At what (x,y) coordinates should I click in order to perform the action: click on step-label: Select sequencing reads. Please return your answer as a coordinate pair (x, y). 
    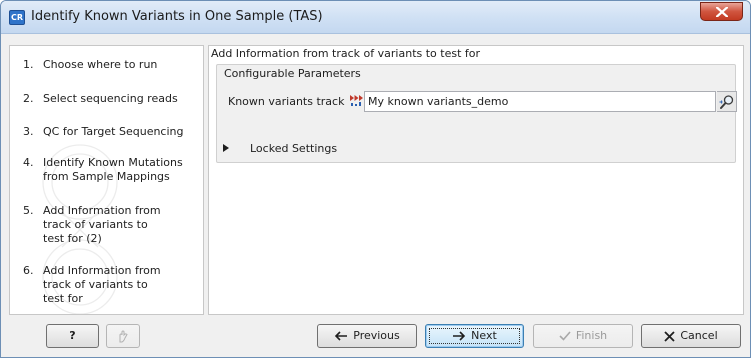
    Looking at the image, I should click on (110, 98).